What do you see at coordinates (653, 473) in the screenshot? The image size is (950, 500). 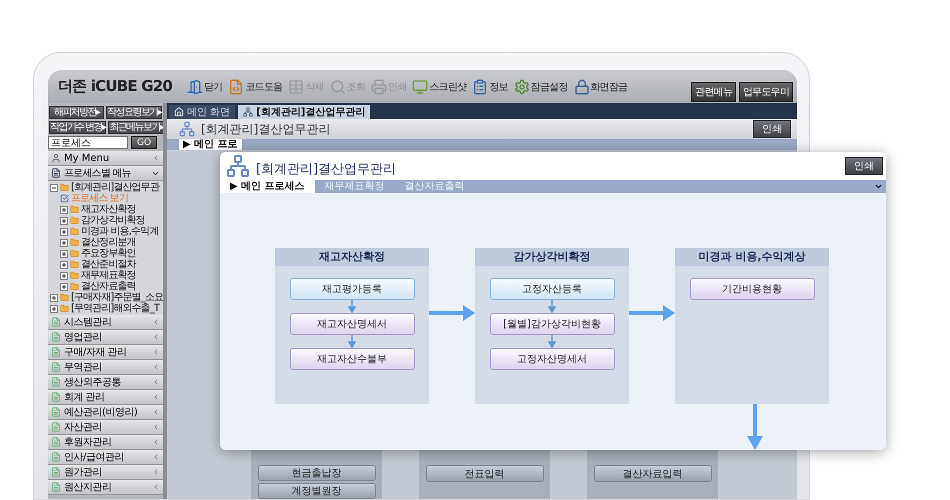 I see `process-step-button: 결산자료입력` at bounding box center [653, 473].